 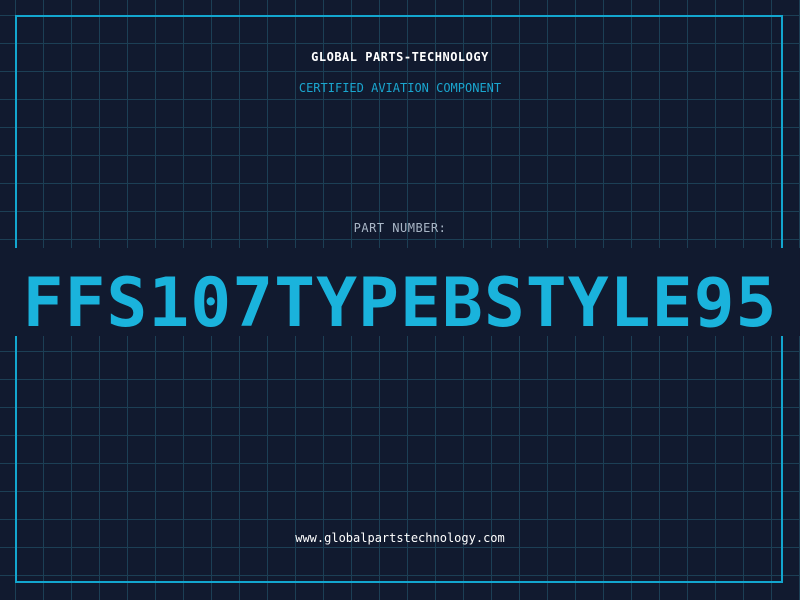 I want to click on website-url: www.globalpartstechnology.com, so click(x=400, y=538).